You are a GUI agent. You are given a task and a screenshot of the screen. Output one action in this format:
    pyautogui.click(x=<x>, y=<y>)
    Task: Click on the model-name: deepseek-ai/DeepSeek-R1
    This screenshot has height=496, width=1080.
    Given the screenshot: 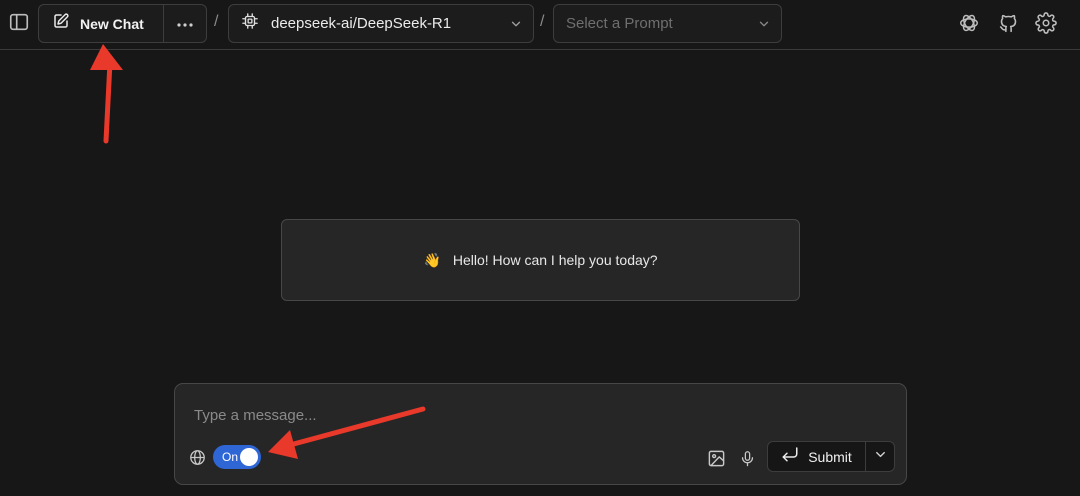 What is the action you would take?
    pyautogui.click(x=361, y=23)
    